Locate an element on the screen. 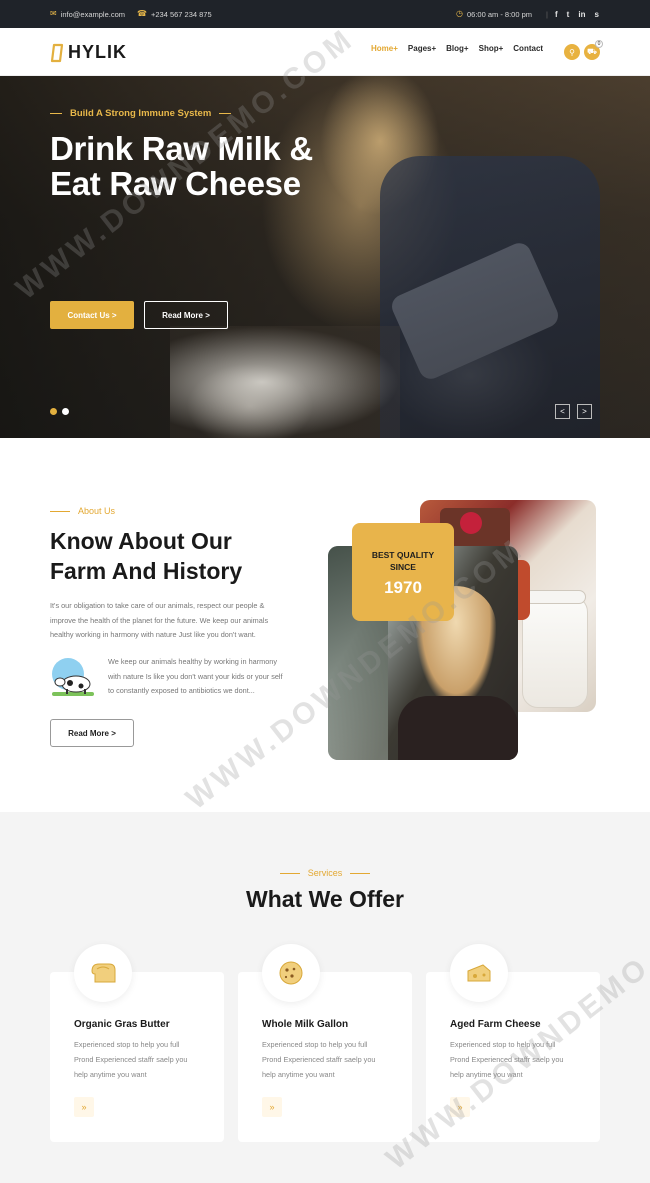 This screenshot has width=650, height=1183. best-quality-badge: BEST QUALITY SINCE 1970 is located at coordinates (403, 572).